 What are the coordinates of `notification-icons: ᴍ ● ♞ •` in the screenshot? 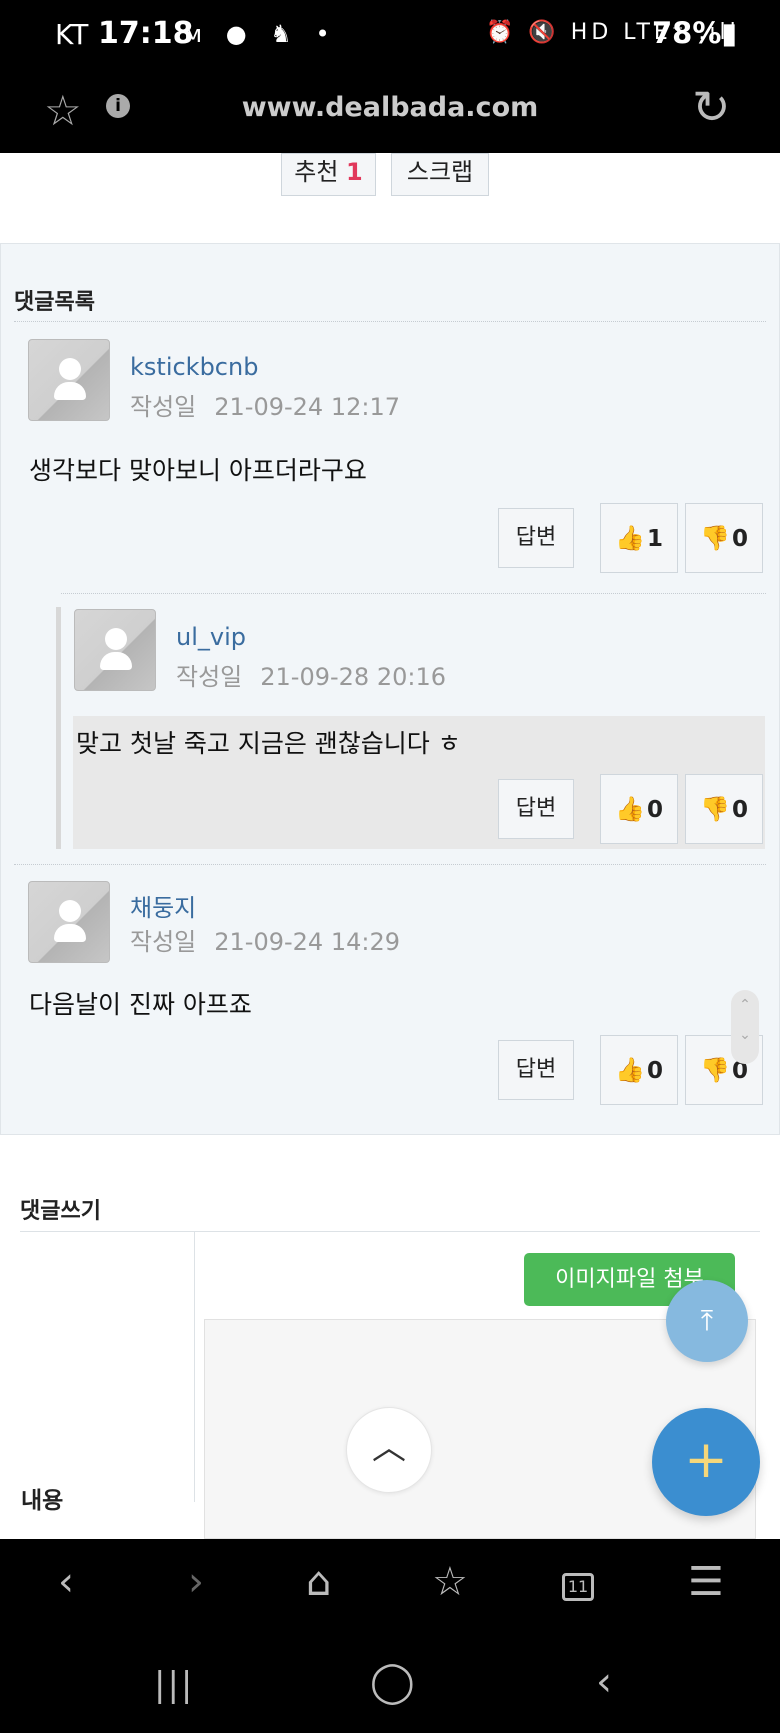 It's located at (261, 34).